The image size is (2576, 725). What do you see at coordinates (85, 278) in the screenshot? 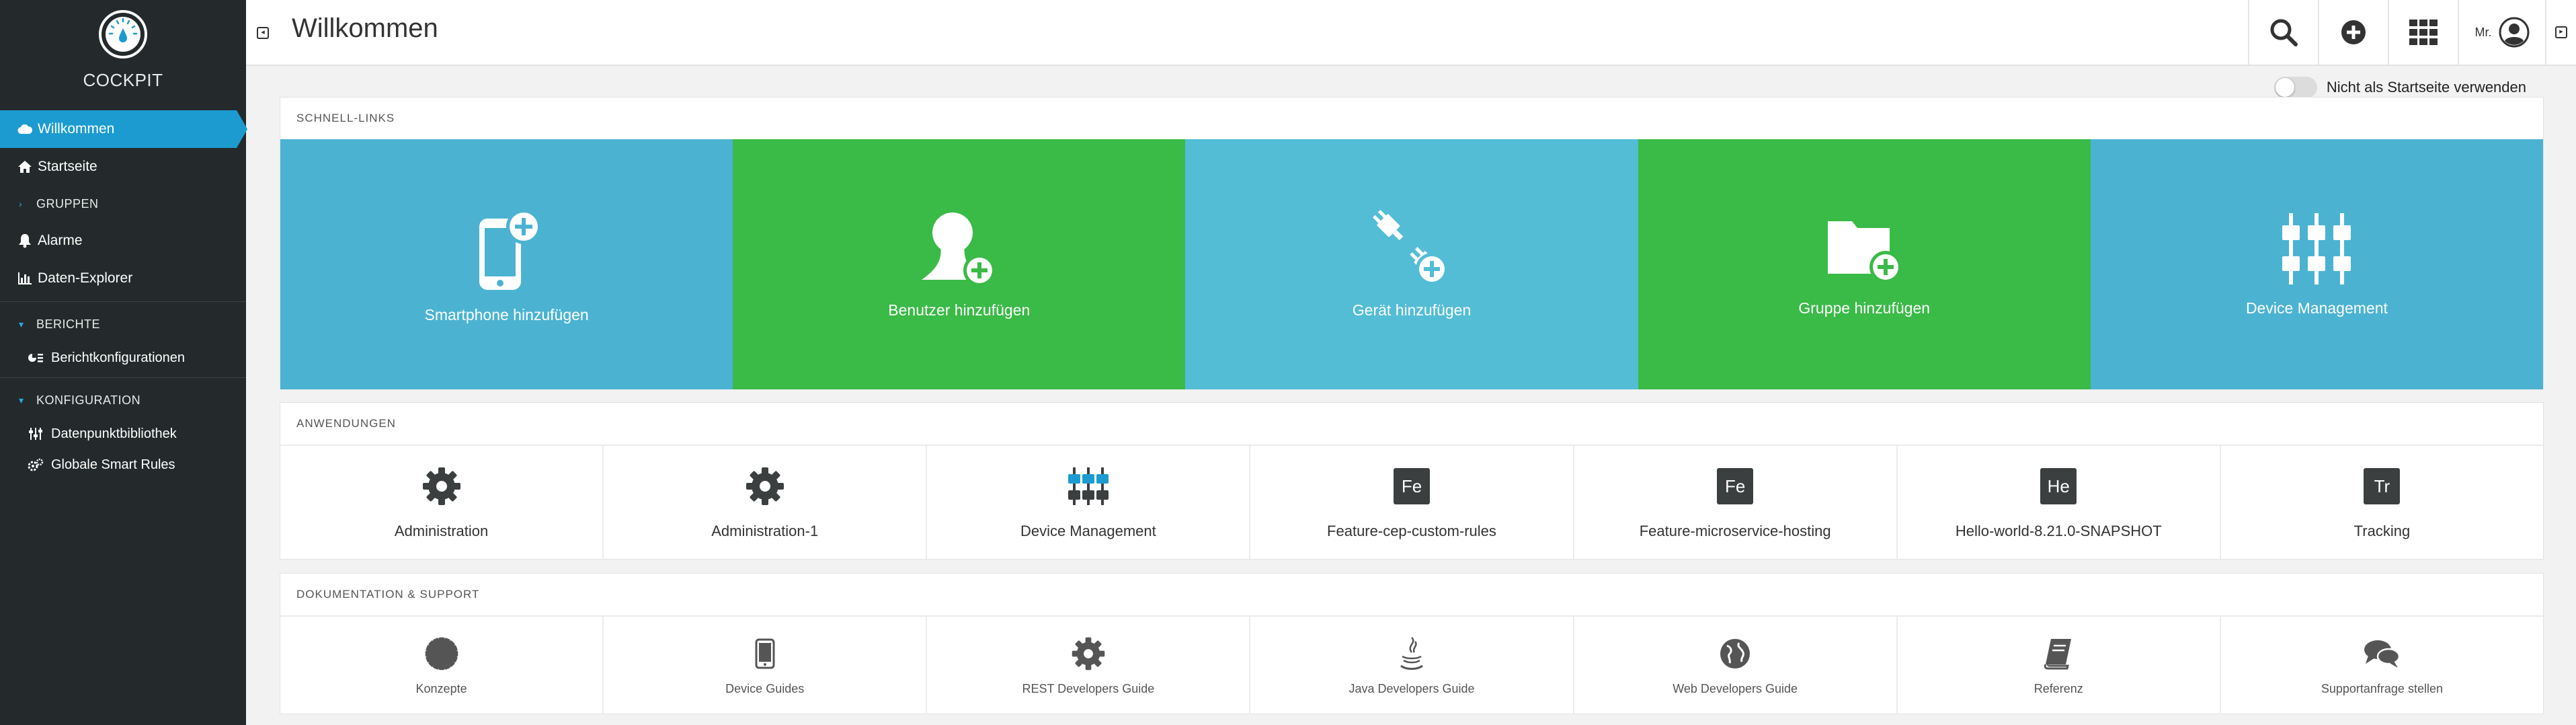
I see `sidebar-item-label: Daten-Explorer` at bounding box center [85, 278].